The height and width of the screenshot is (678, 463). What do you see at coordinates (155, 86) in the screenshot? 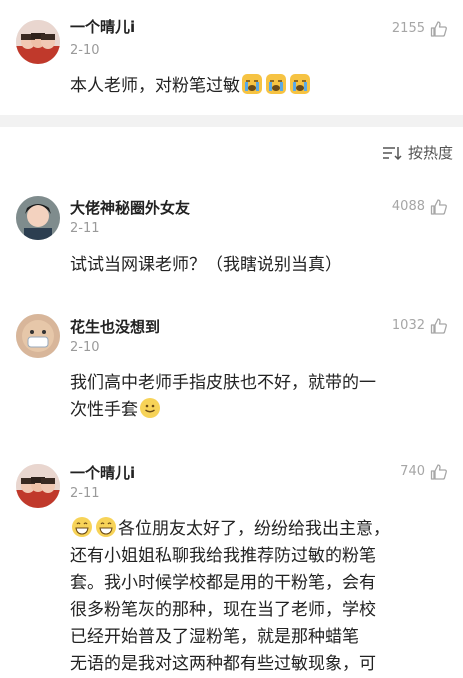
I see `comment-text-line: 本人老师，对粉笔过敏` at bounding box center [155, 86].